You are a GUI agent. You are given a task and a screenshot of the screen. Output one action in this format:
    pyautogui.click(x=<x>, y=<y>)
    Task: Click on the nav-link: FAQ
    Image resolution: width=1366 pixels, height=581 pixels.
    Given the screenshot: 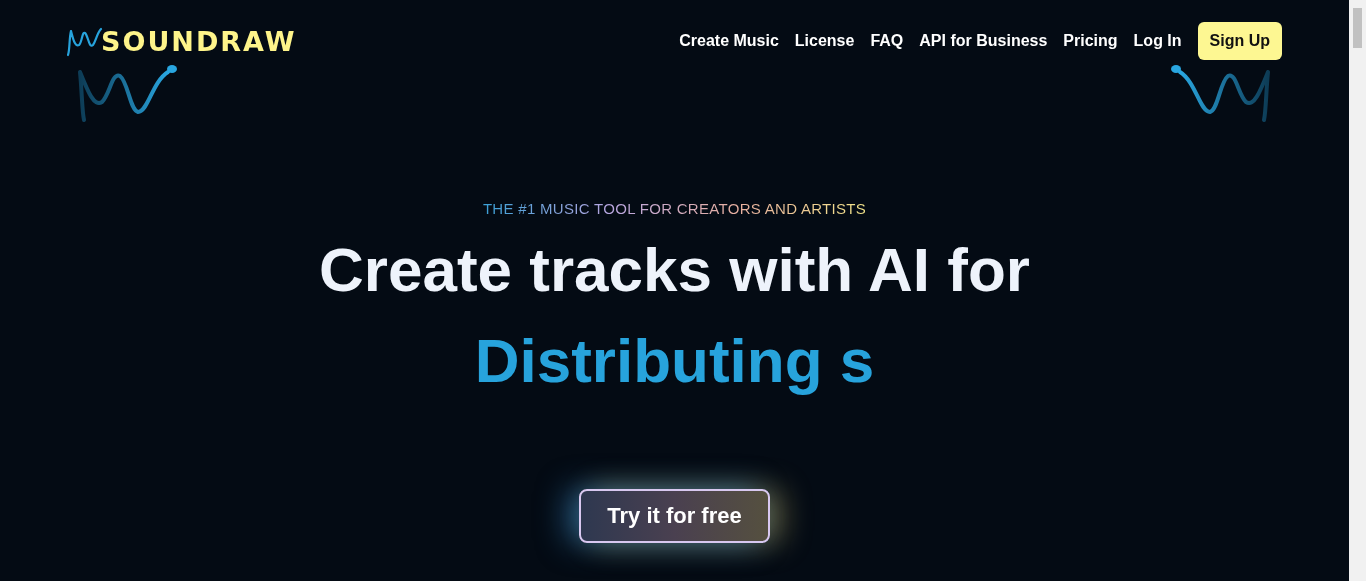 What is the action you would take?
    pyautogui.click(x=887, y=41)
    